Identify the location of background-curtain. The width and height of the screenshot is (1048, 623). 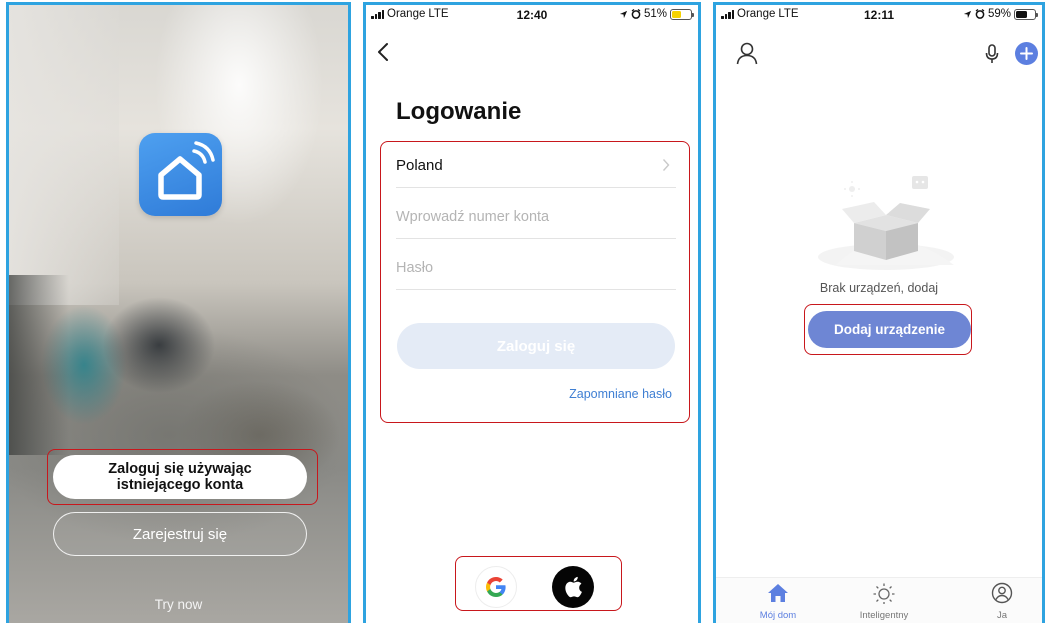
(64, 155).